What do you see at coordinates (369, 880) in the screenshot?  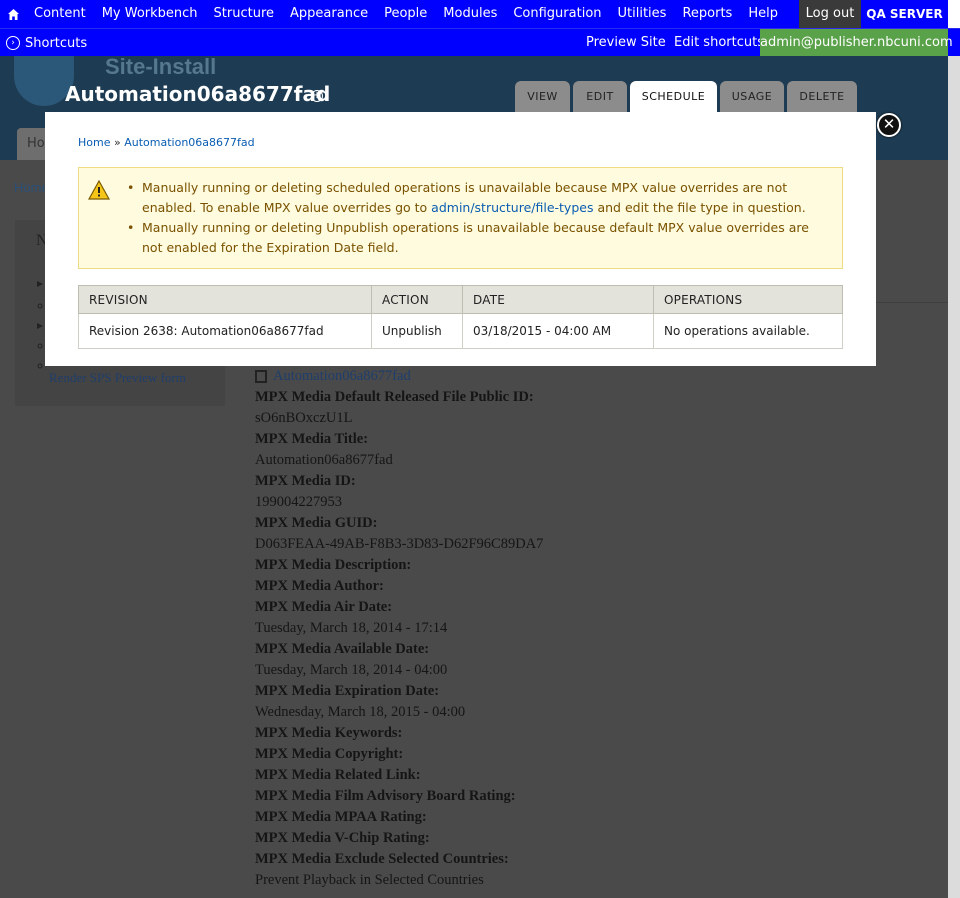 I see `field-value: Prevent Playback in Selected Countries` at bounding box center [369, 880].